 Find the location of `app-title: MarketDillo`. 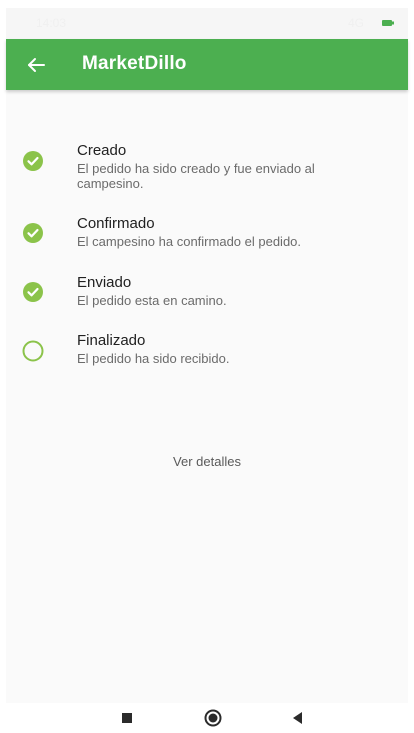

app-title: MarketDillo is located at coordinates (134, 63).